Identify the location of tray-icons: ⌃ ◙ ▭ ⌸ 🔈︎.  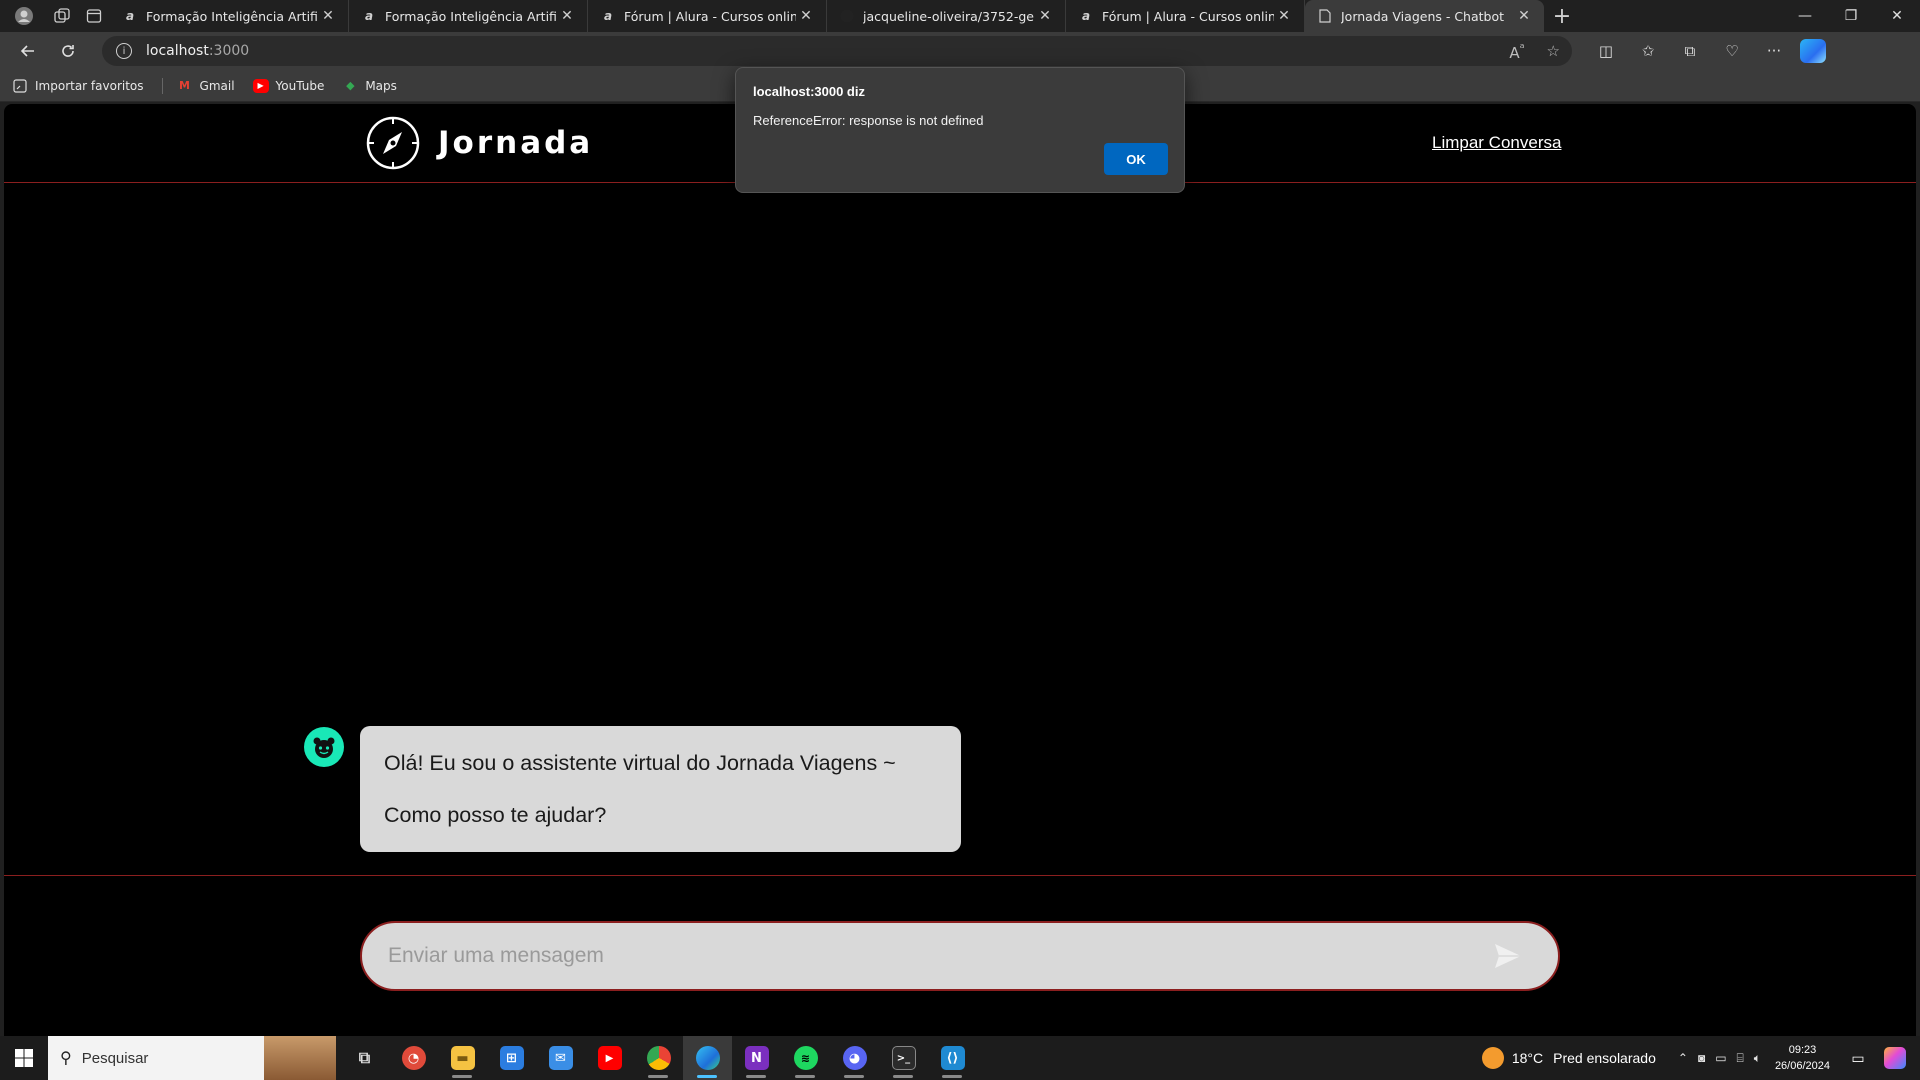
(1719, 1058).